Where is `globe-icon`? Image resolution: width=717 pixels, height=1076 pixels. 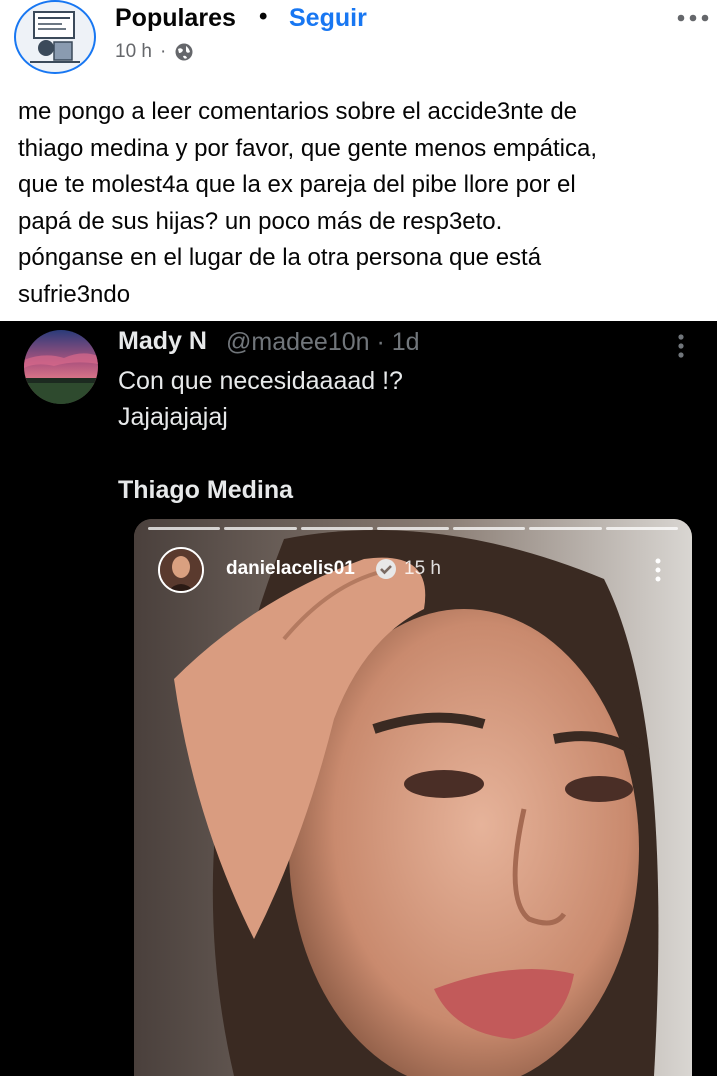 globe-icon is located at coordinates (184, 52).